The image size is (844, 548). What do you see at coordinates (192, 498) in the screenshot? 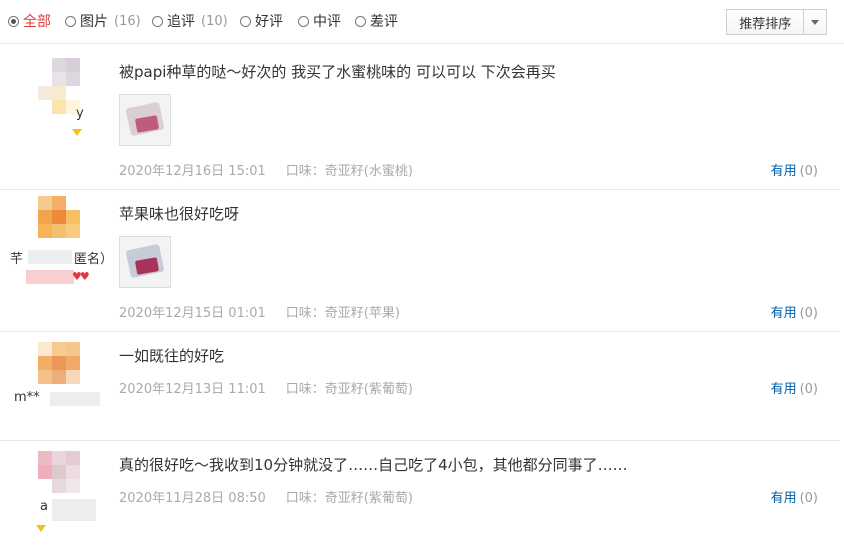
I see `review-date: 2020年11月28日 08:50` at bounding box center [192, 498].